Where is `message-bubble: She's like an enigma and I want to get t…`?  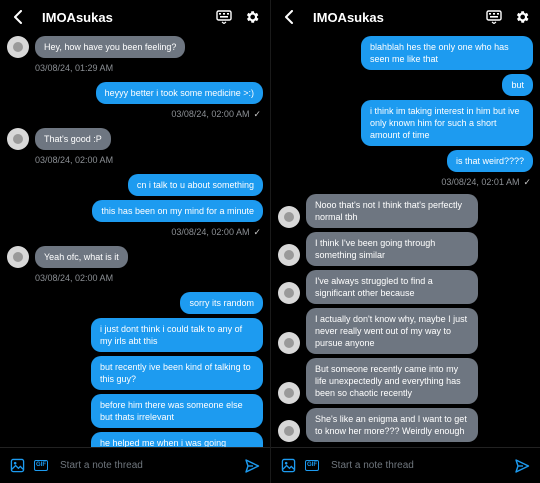 message-bubble: She's like an enigma and I want to get t… is located at coordinates (392, 425).